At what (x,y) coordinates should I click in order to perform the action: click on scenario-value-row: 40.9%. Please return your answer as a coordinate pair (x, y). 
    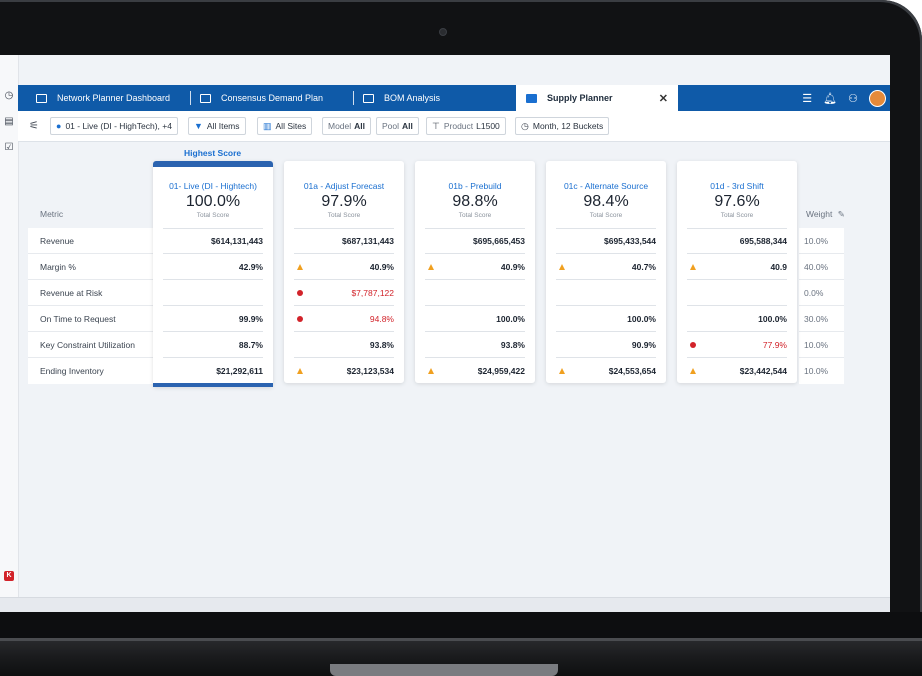
    Looking at the image, I should click on (344, 267).